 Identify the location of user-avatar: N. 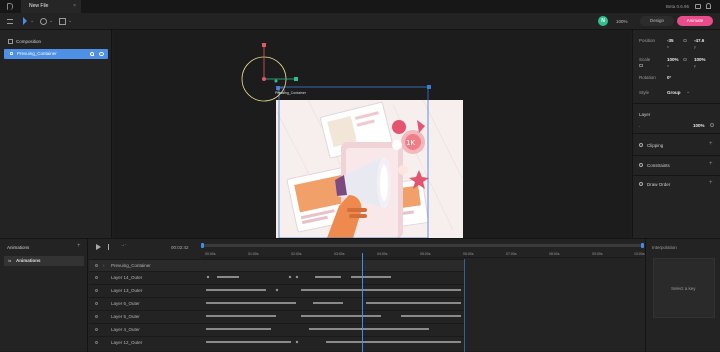
(603, 21).